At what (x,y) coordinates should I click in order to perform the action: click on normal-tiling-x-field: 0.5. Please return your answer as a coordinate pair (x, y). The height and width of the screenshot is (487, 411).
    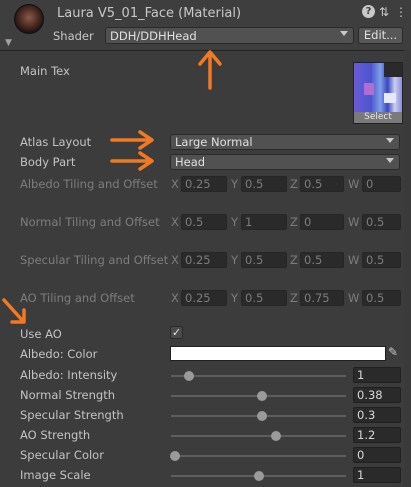
    Looking at the image, I should click on (204, 222).